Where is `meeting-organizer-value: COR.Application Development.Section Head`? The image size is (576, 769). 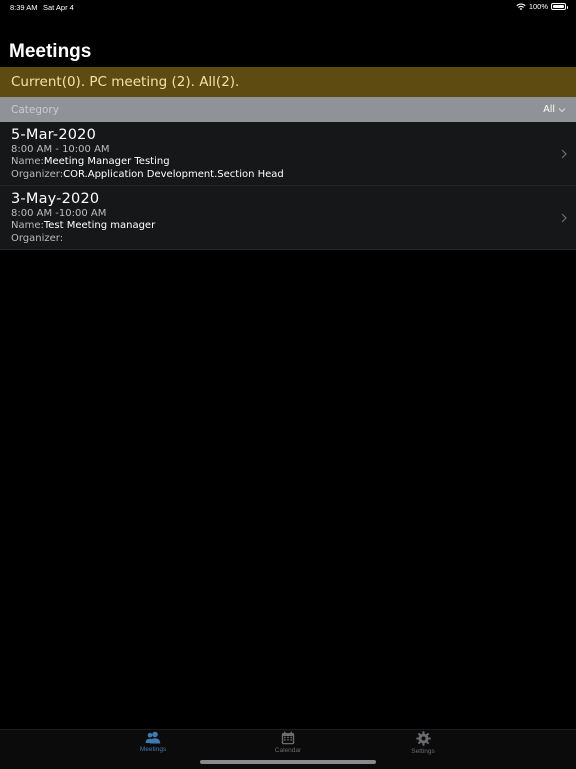 meeting-organizer-value: COR.Application Development.Section Head is located at coordinates (173, 174).